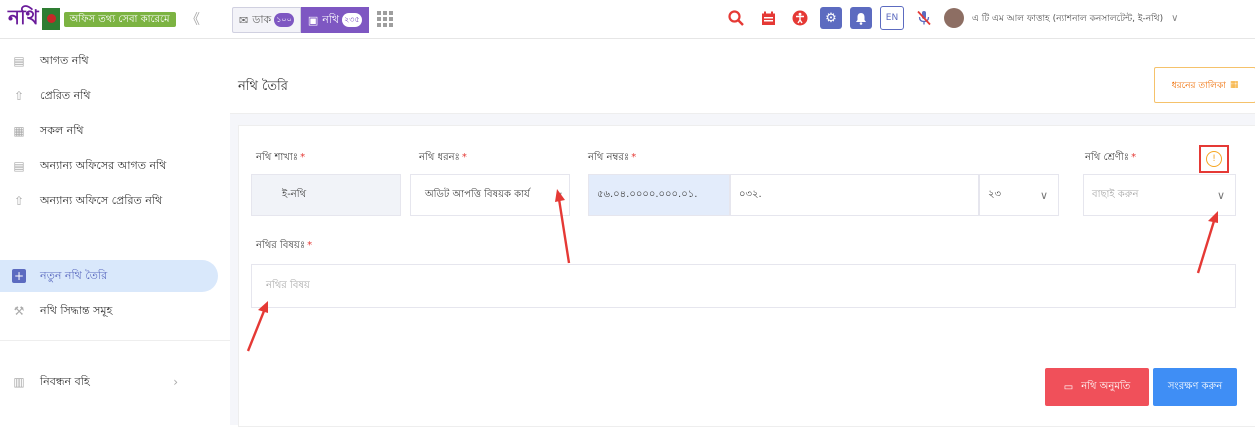 The image size is (1255, 427). Describe the element at coordinates (1234, 85) in the screenshot. I see `list-icon: ▦` at that location.